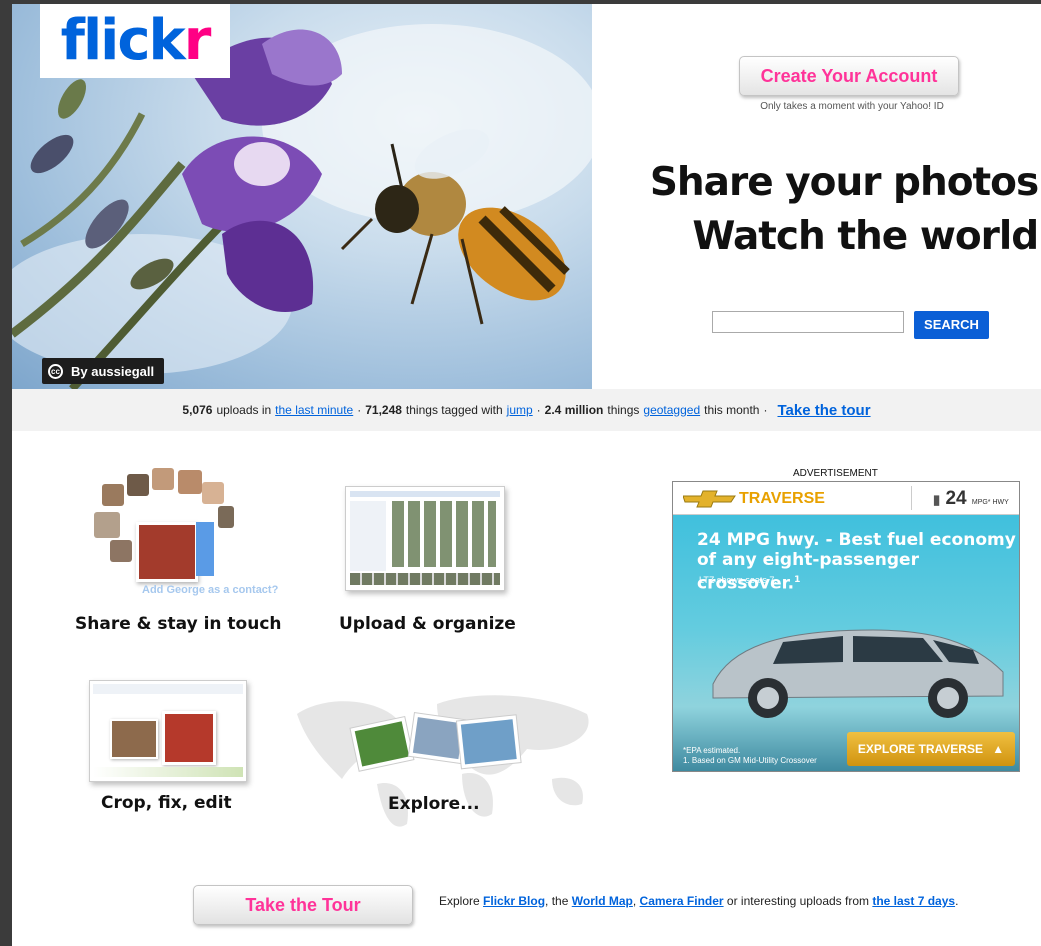 The image size is (1041, 946). What do you see at coordinates (797, 901) in the screenshot?
I see `footer-text: or interesting uploads from` at bounding box center [797, 901].